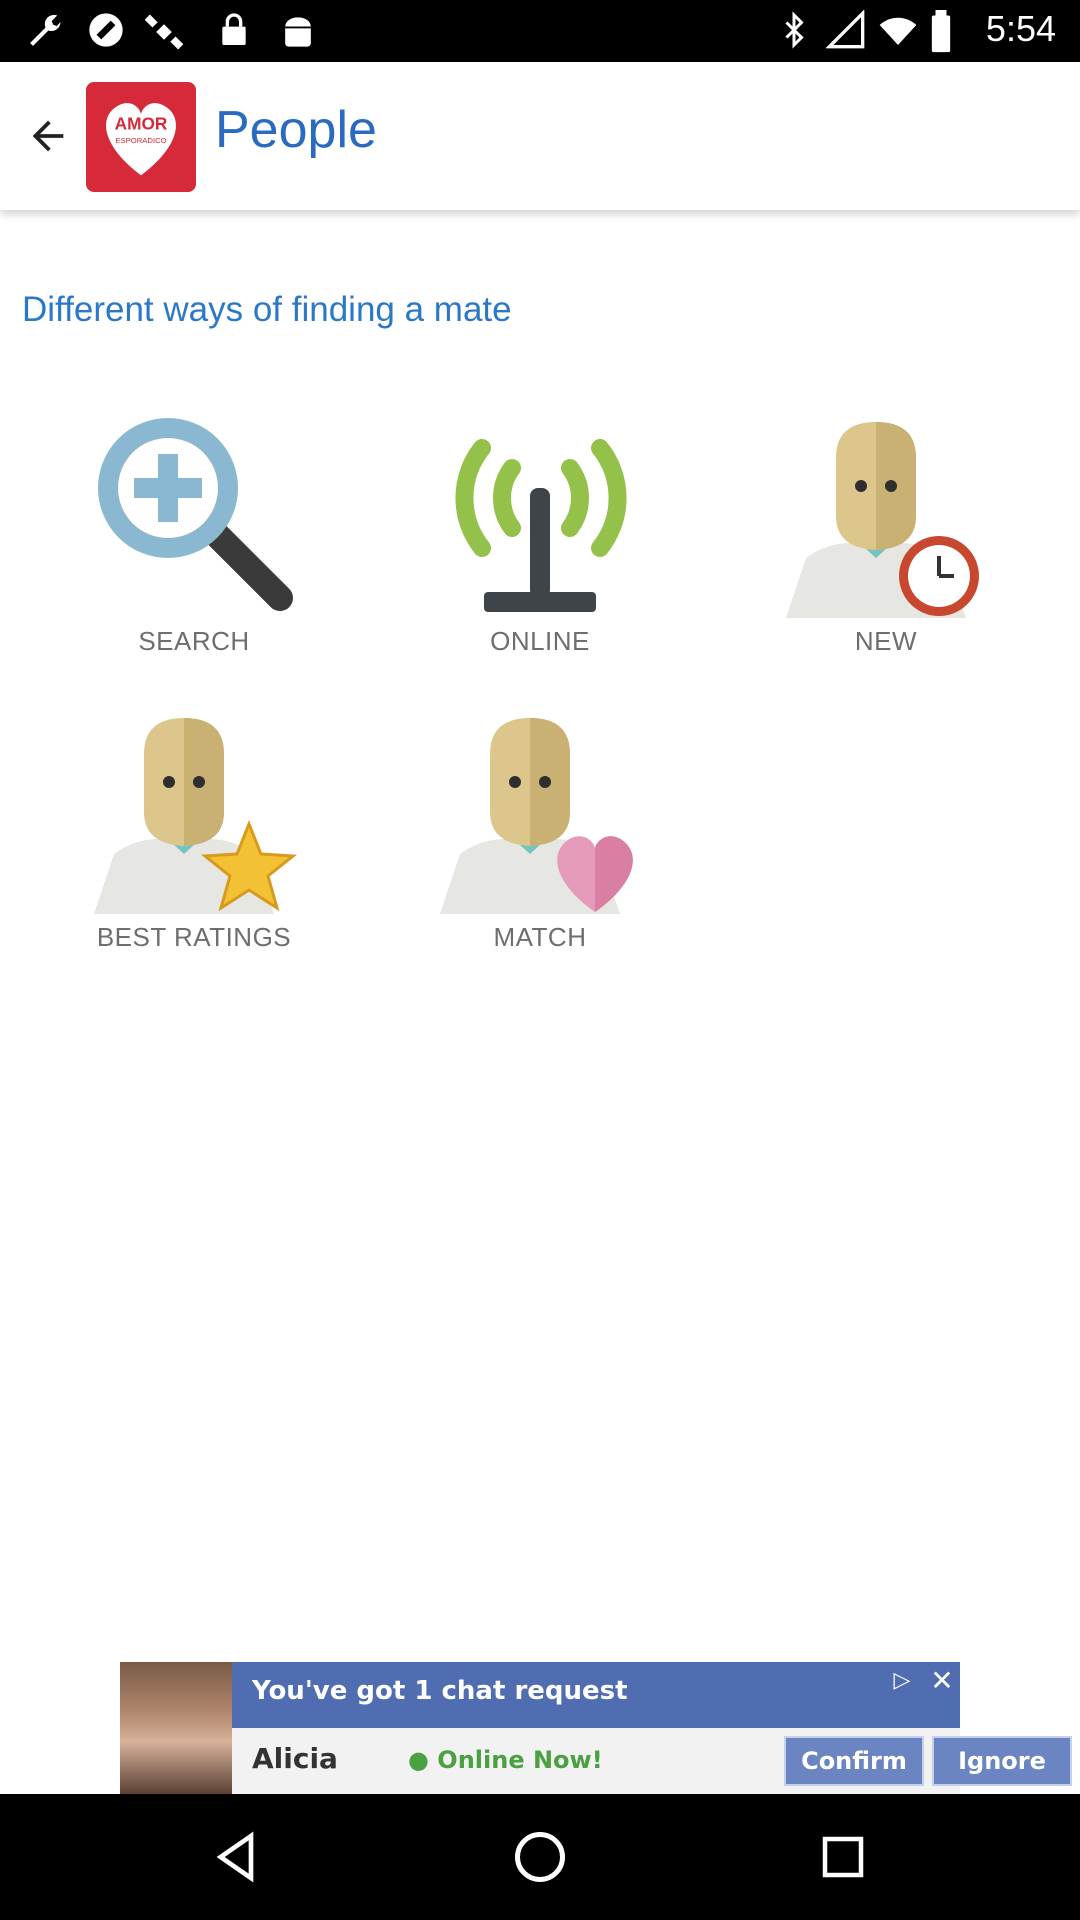 Image resolution: width=1080 pixels, height=1920 pixels. I want to click on option-new-label: NEW, so click(886, 641).